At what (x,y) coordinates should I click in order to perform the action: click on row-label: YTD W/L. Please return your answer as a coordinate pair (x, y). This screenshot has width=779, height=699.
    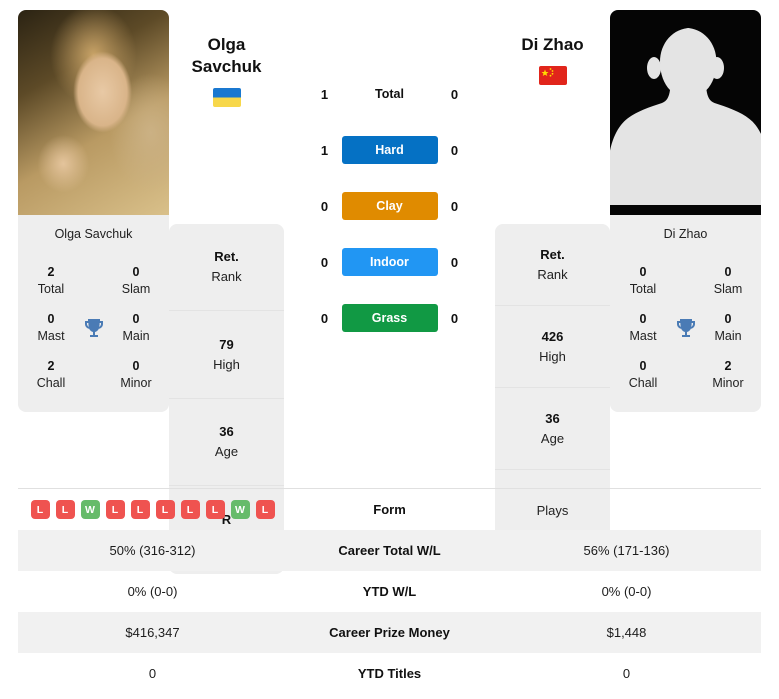
    Looking at the image, I should click on (389, 591).